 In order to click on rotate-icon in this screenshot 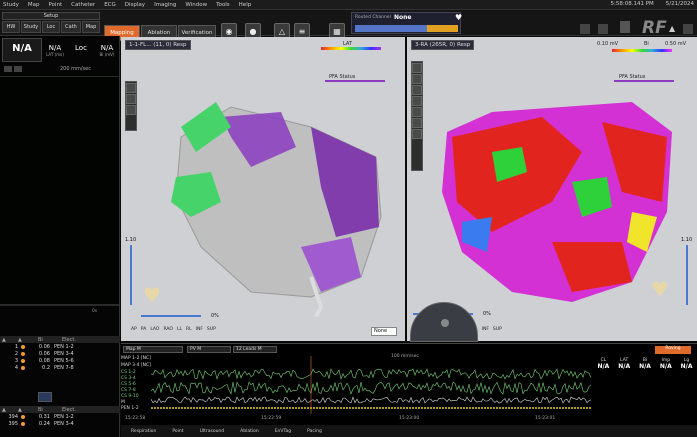, I will do `click(131, 88)`.